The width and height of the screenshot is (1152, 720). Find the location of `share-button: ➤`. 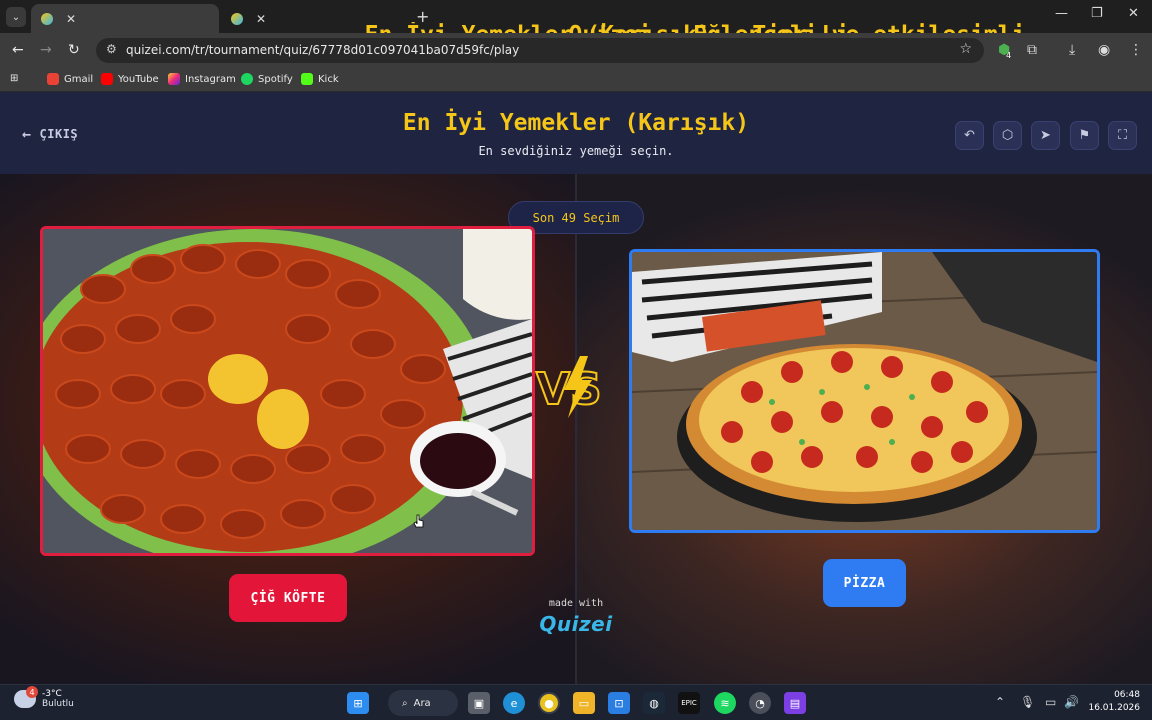

share-button: ➤ is located at coordinates (1045, 135).